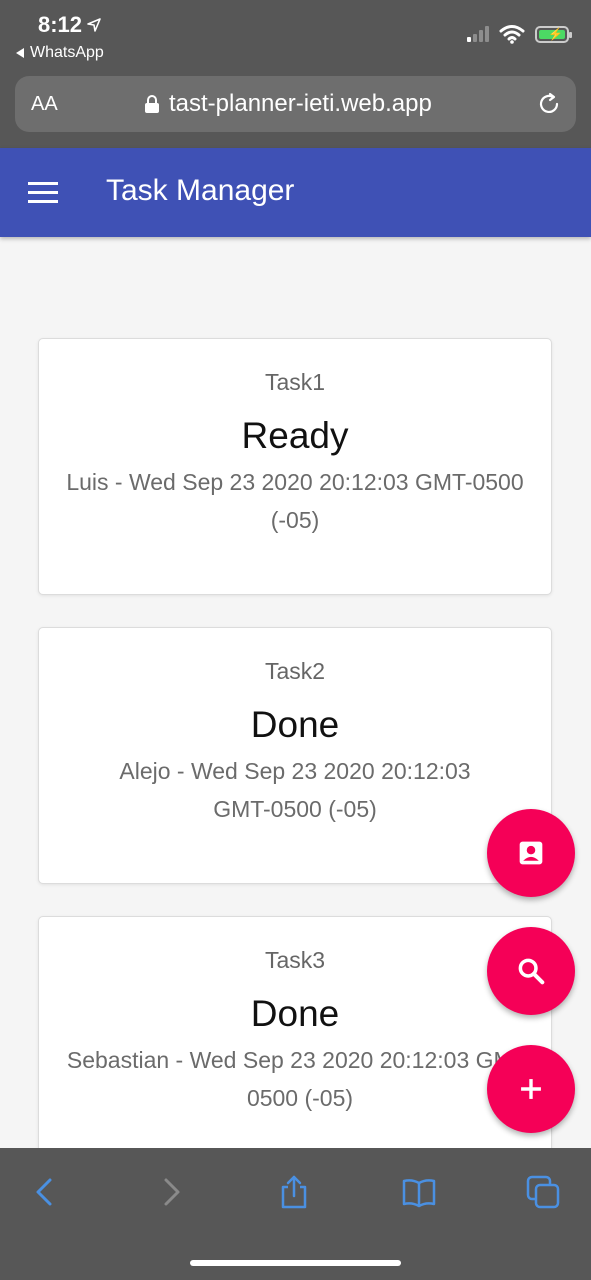 The width and height of the screenshot is (591, 1280). I want to click on search-fab-button, so click(531, 971).